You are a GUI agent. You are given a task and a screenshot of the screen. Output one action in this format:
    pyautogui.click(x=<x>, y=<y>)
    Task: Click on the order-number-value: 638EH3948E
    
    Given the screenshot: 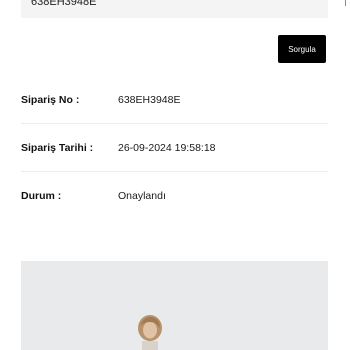 What is the action you would take?
    pyautogui.click(x=149, y=100)
    